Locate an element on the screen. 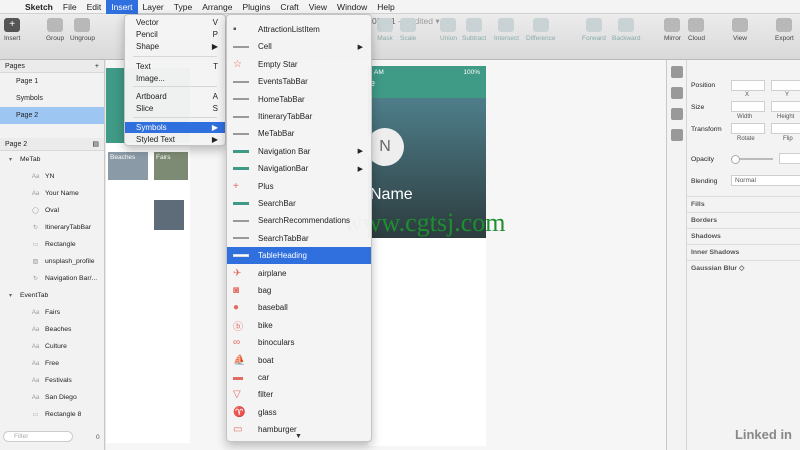  prototype-tab-icon is located at coordinates (677, 135).